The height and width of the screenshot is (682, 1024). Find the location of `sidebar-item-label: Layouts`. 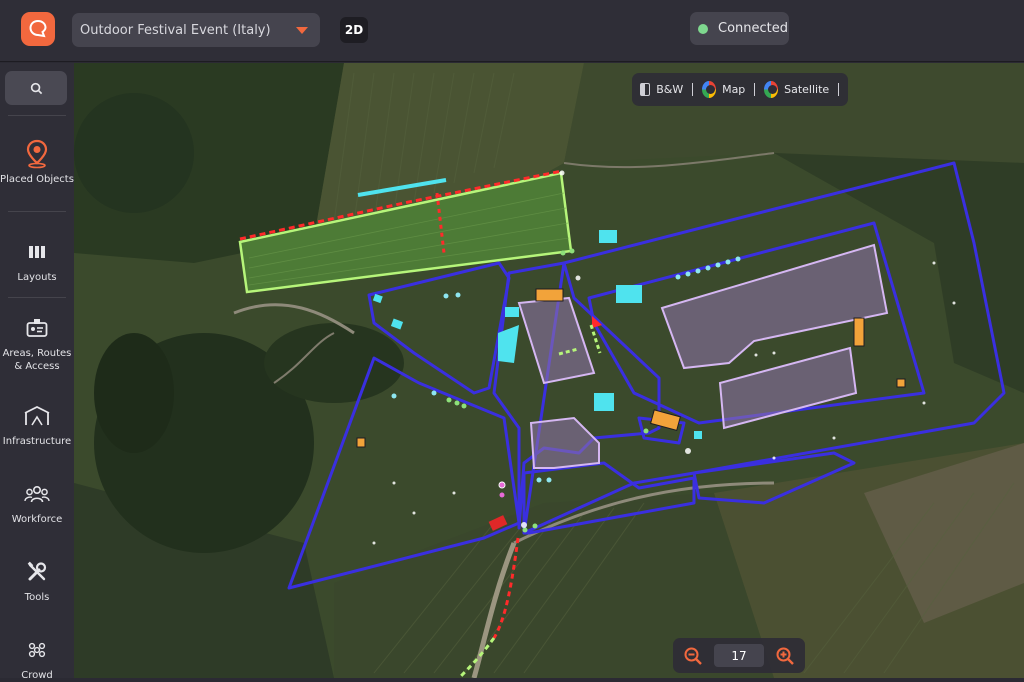

sidebar-item-label: Layouts is located at coordinates (37, 277).